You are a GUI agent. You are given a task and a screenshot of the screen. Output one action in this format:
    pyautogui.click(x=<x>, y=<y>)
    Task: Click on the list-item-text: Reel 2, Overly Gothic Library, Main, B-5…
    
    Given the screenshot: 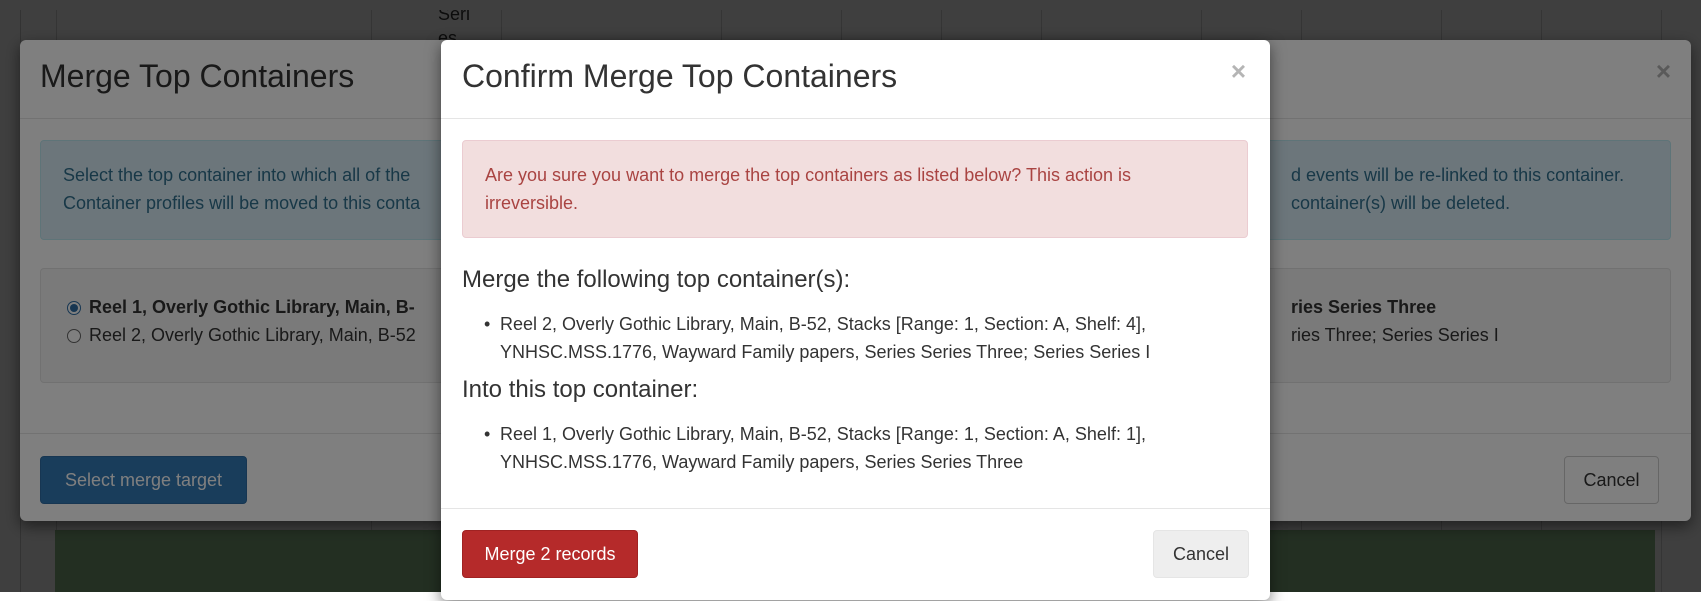 What is the action you would take?
    pyautogui.click(x=825, y=338)
    